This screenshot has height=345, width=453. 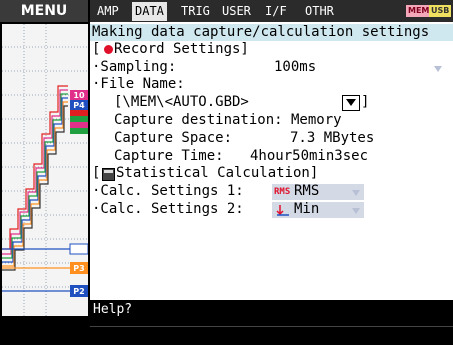 What do you see at coordinates (356, 211) in the screenshot?
I see `calc2-dropdown-icon` at bounding box center [356, 211].